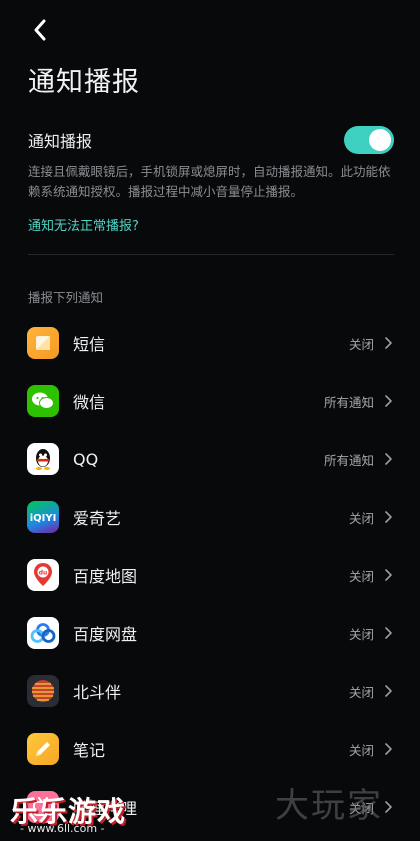 Image resolution: width=420 pixels, height=841 pixels. I want to click on app-name: 微信, so click(89, 402).